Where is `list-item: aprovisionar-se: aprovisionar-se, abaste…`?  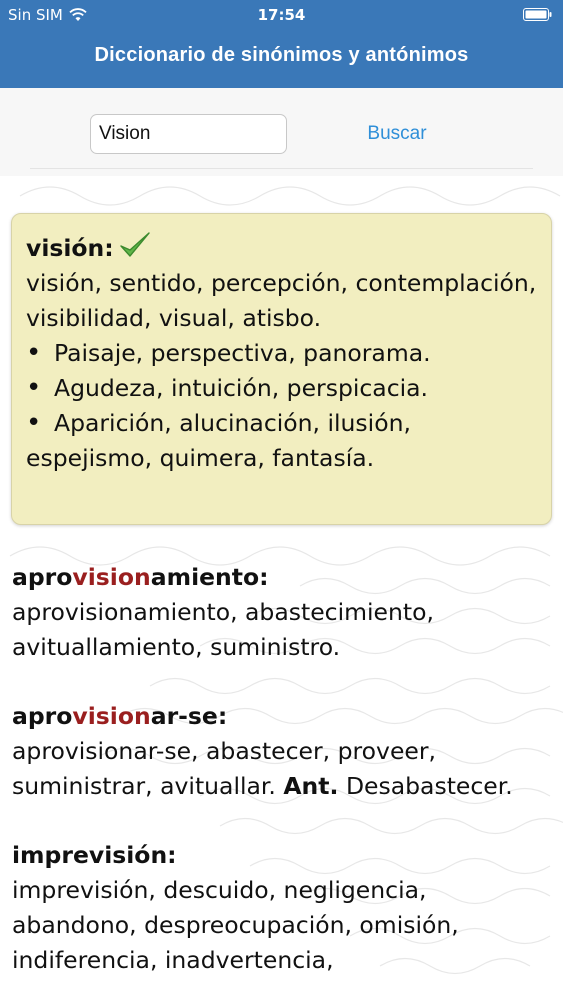 list-item: aprovisionar-se: aprovisionar-se, abaste… is located at coordinates (282, 751).